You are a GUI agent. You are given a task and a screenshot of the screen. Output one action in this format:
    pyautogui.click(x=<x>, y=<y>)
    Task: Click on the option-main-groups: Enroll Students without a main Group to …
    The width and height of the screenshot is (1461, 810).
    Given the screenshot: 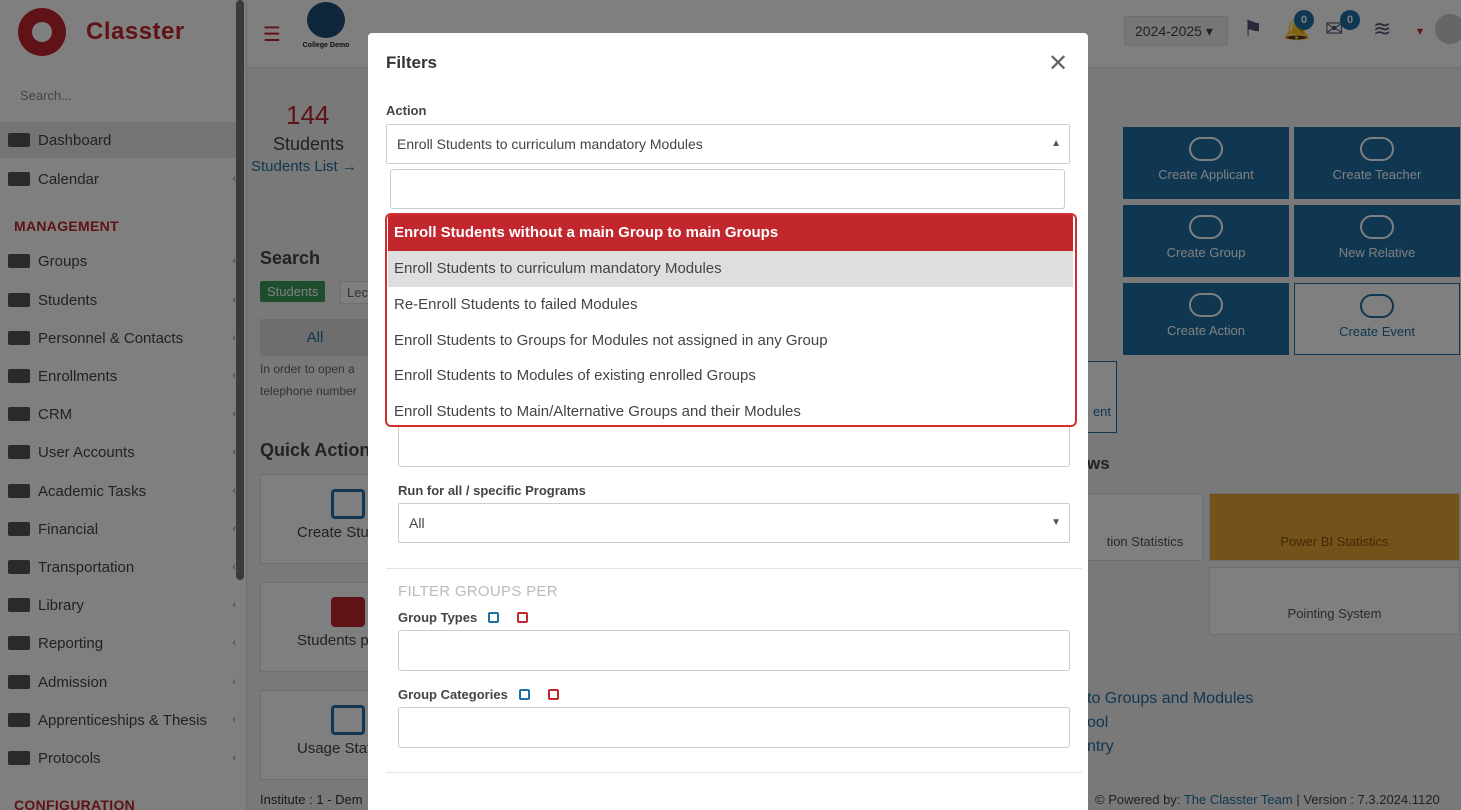 What is the action you would take?
    pyautogui.click(x=730, y=233)
    